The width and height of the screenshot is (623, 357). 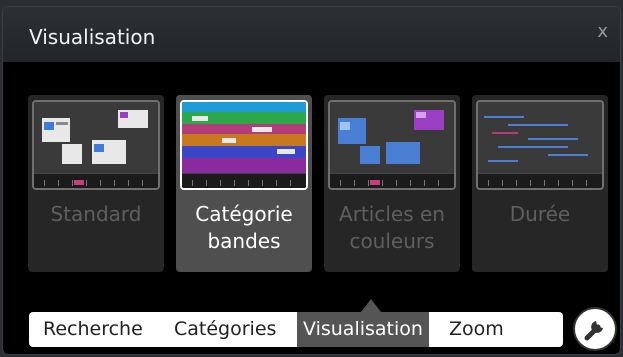 I want to click on category-bands-thumbnail, so click(x=244, y=145).